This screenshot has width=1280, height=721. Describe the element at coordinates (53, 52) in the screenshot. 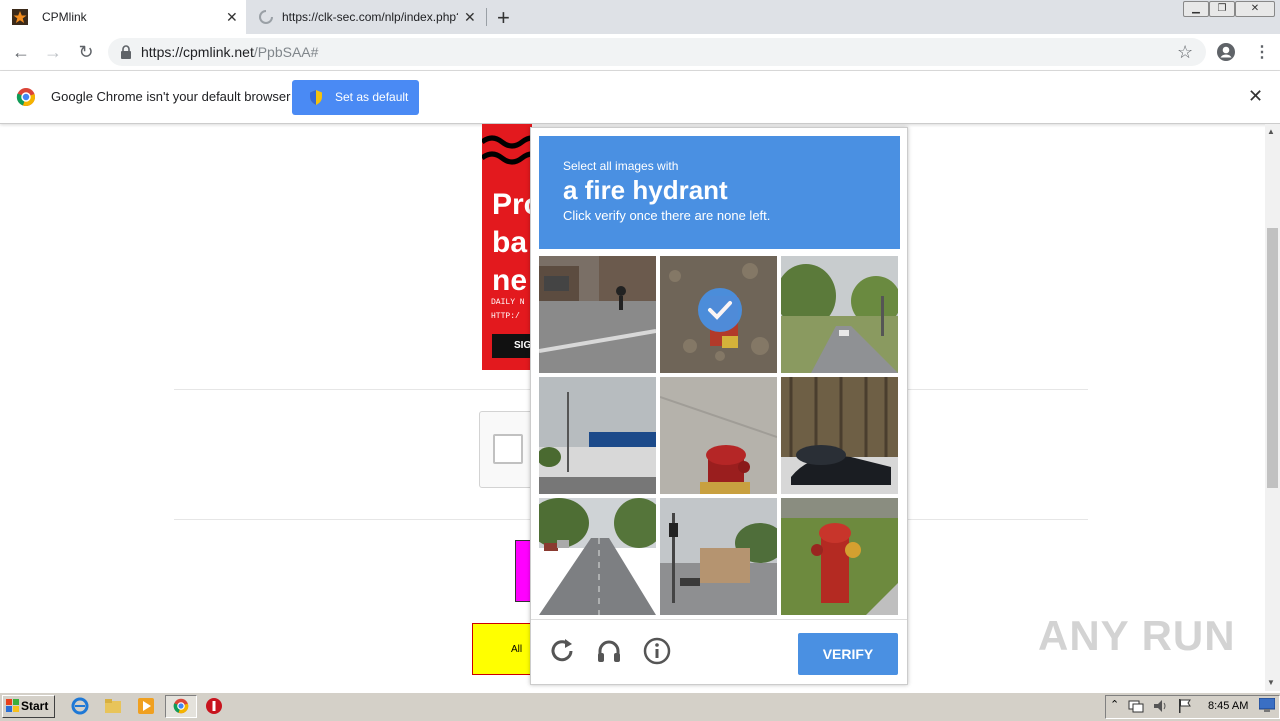

I see `forward-arrow-icon: →` at that location.